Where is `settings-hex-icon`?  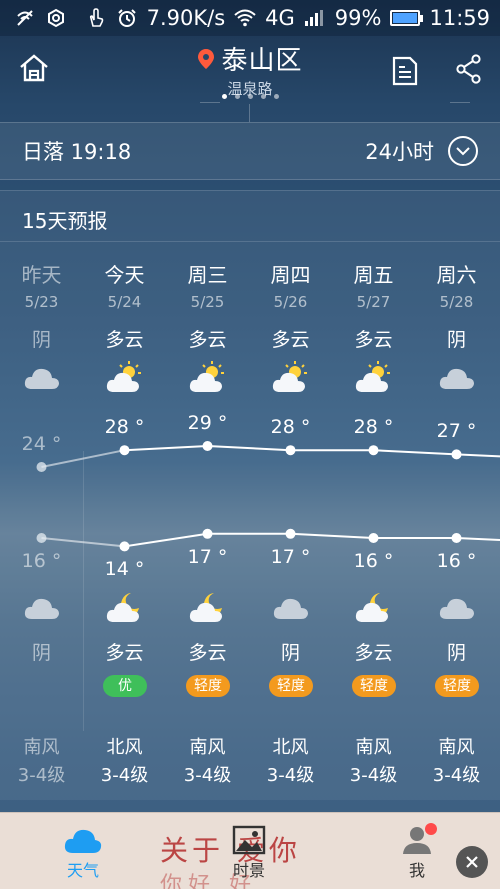
settings-hex-icon is located at coordinates (56, 18).